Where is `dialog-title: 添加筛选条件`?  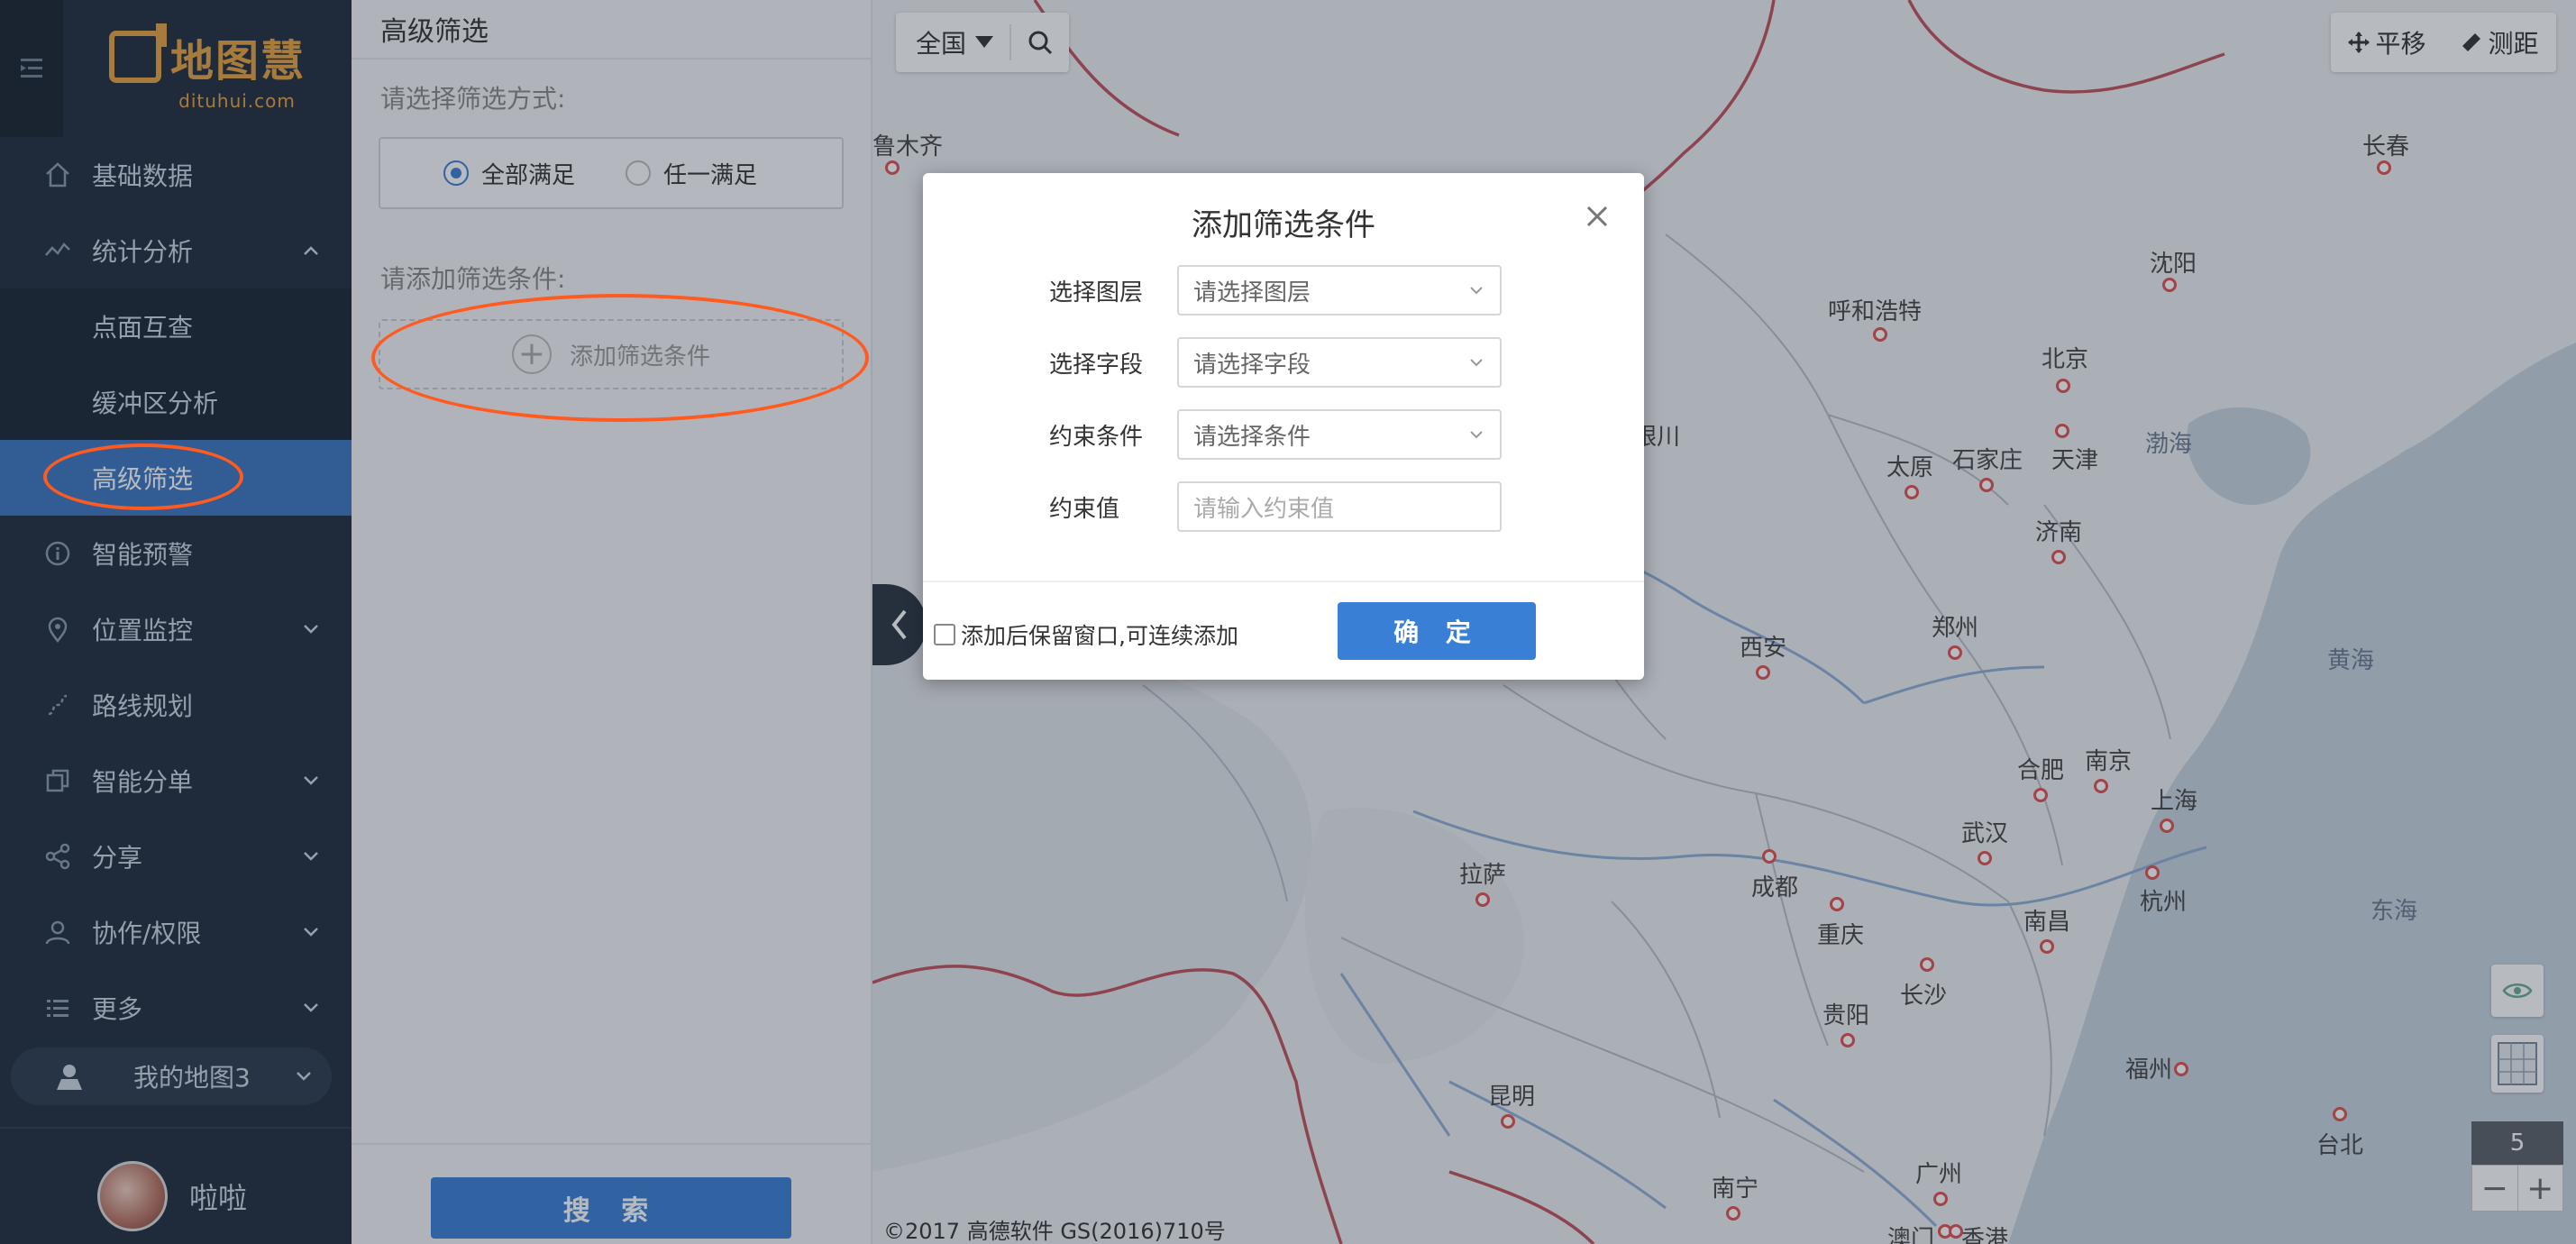
dialog-title: 添加筛选条件 is located at coordinates (1283, 225).